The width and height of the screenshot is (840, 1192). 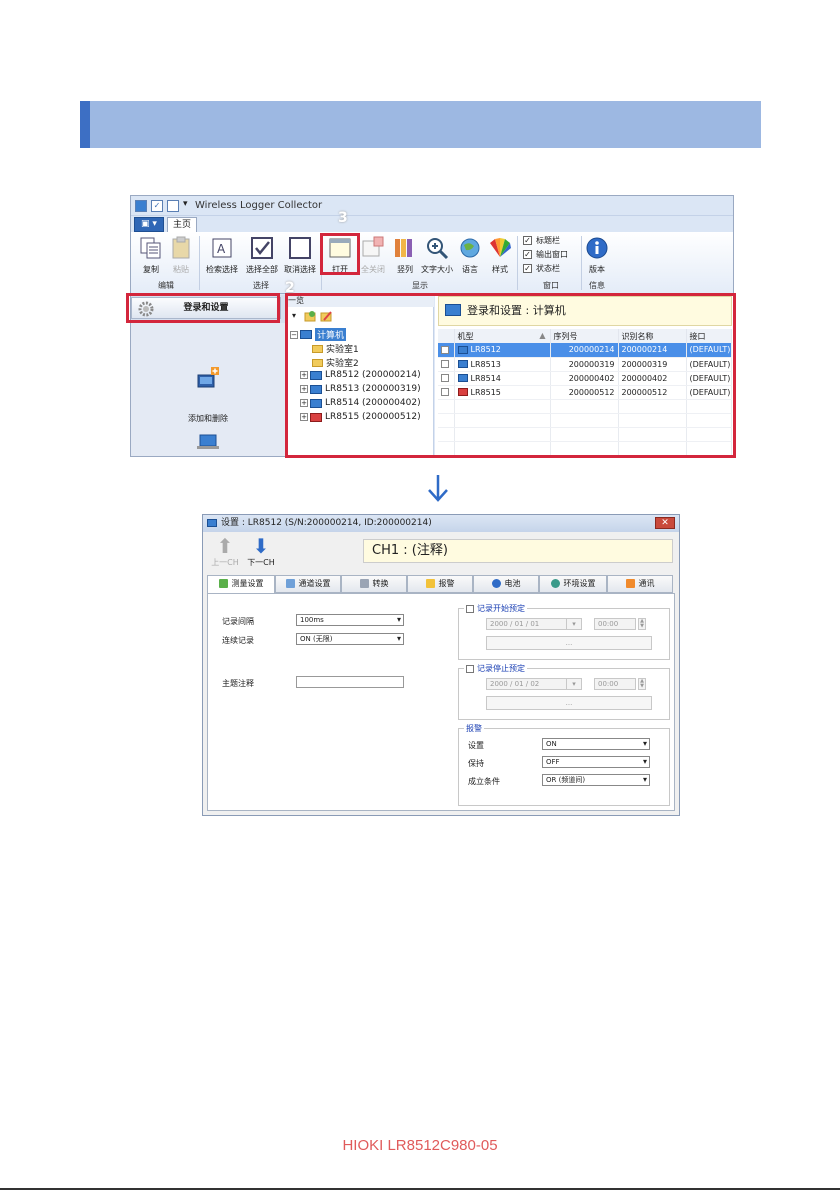 What do you see at coordinates (615, 624) in the screenshot?
I see `start-time-field: 00:00` at bounding box center [615, 624].